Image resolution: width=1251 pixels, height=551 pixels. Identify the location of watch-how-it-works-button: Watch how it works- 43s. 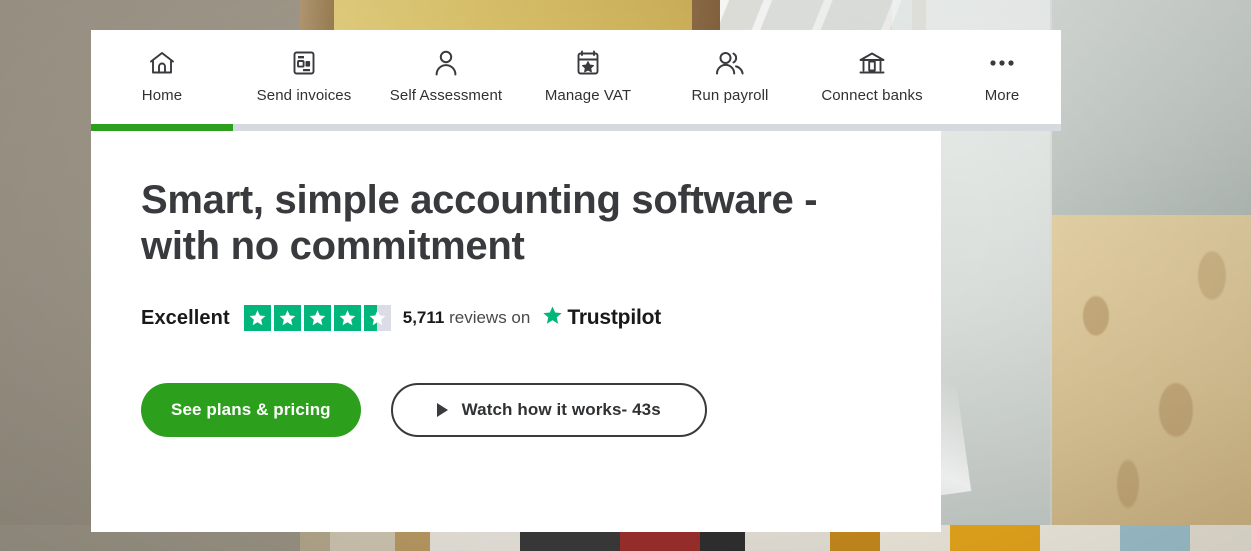
(548, 410).